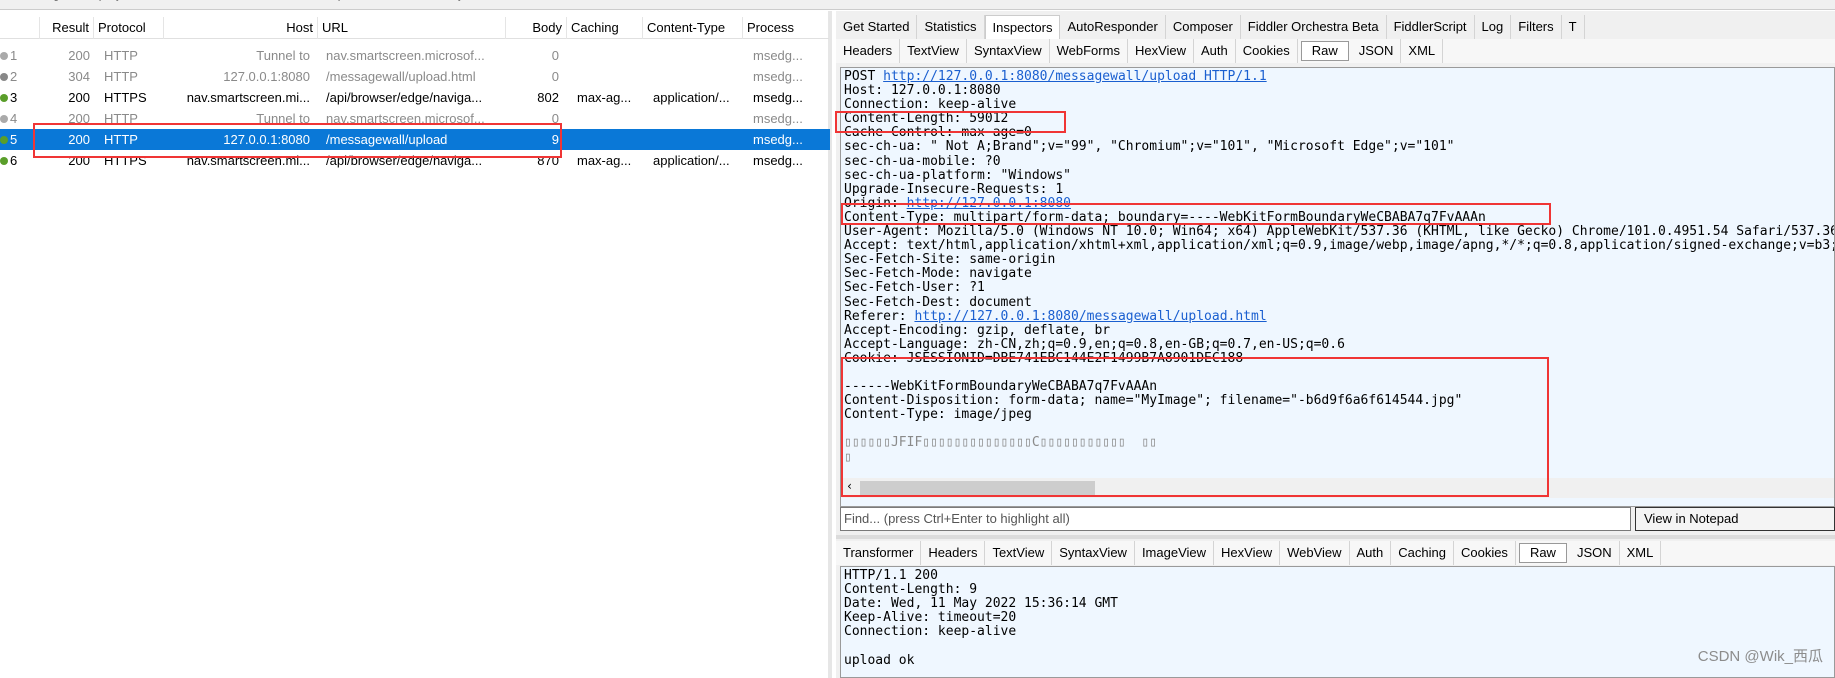 Image resolution: width=1835 pixels, height=678 pixels. I want to click on tab-caching: Caching, so click(1422, 553).